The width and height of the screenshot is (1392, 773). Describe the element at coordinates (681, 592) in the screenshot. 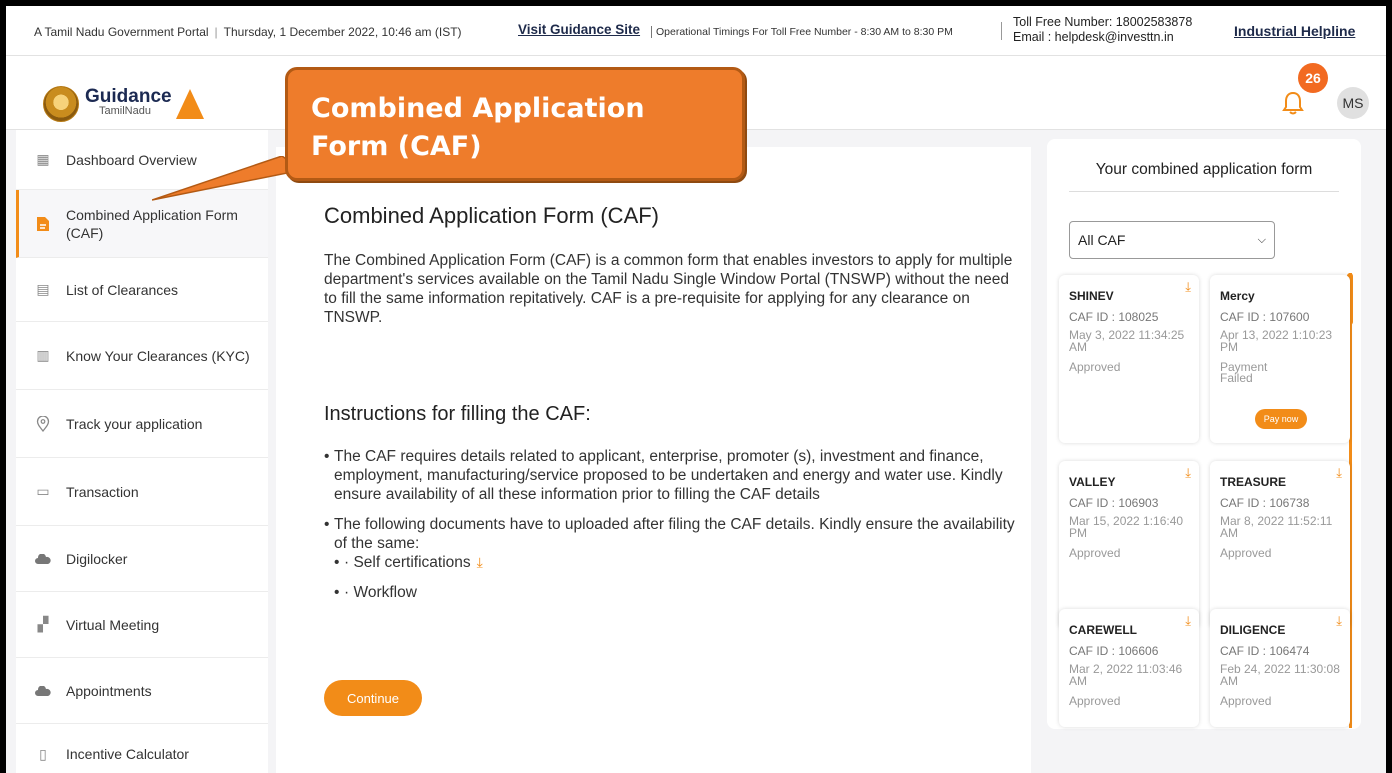

I see `document-item: · Workflow` at that location.